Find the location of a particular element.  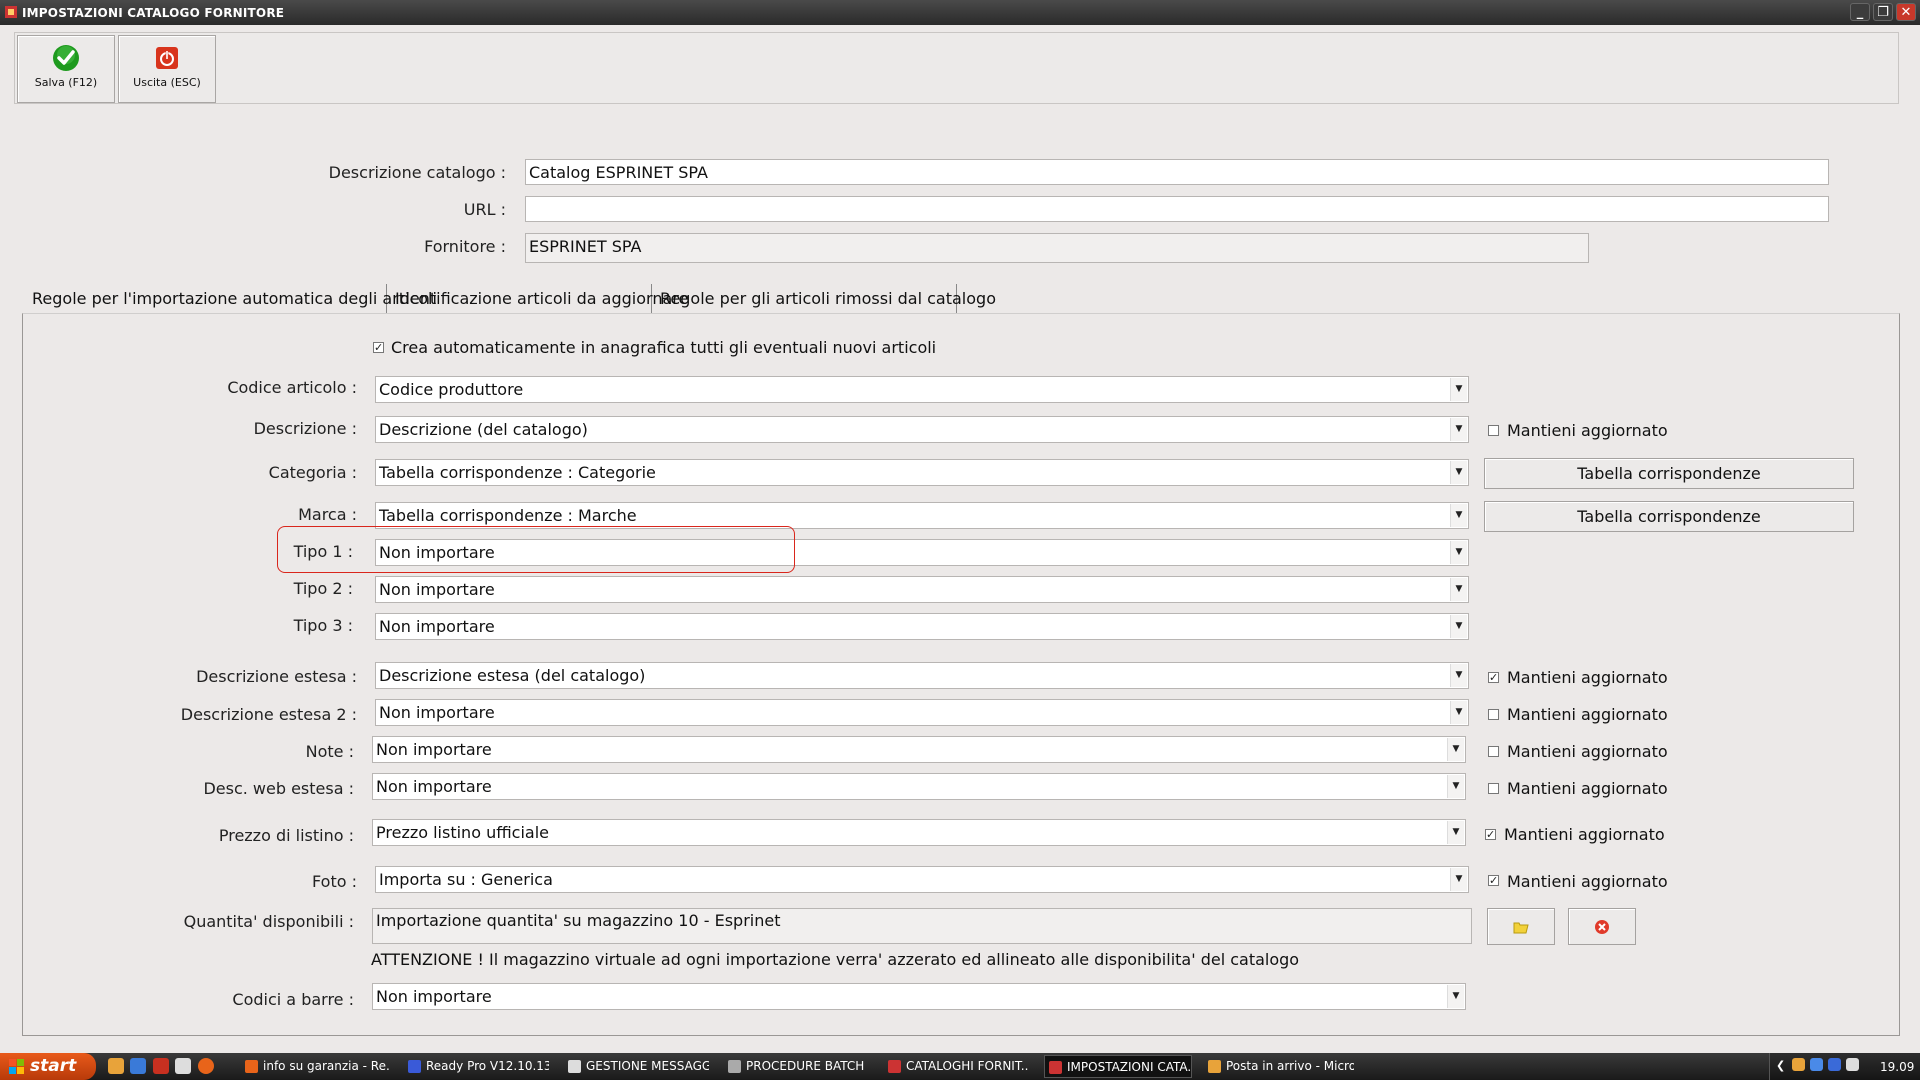

descrizione-estesa-2-value: Non importare is located at coordinates (437, 712).